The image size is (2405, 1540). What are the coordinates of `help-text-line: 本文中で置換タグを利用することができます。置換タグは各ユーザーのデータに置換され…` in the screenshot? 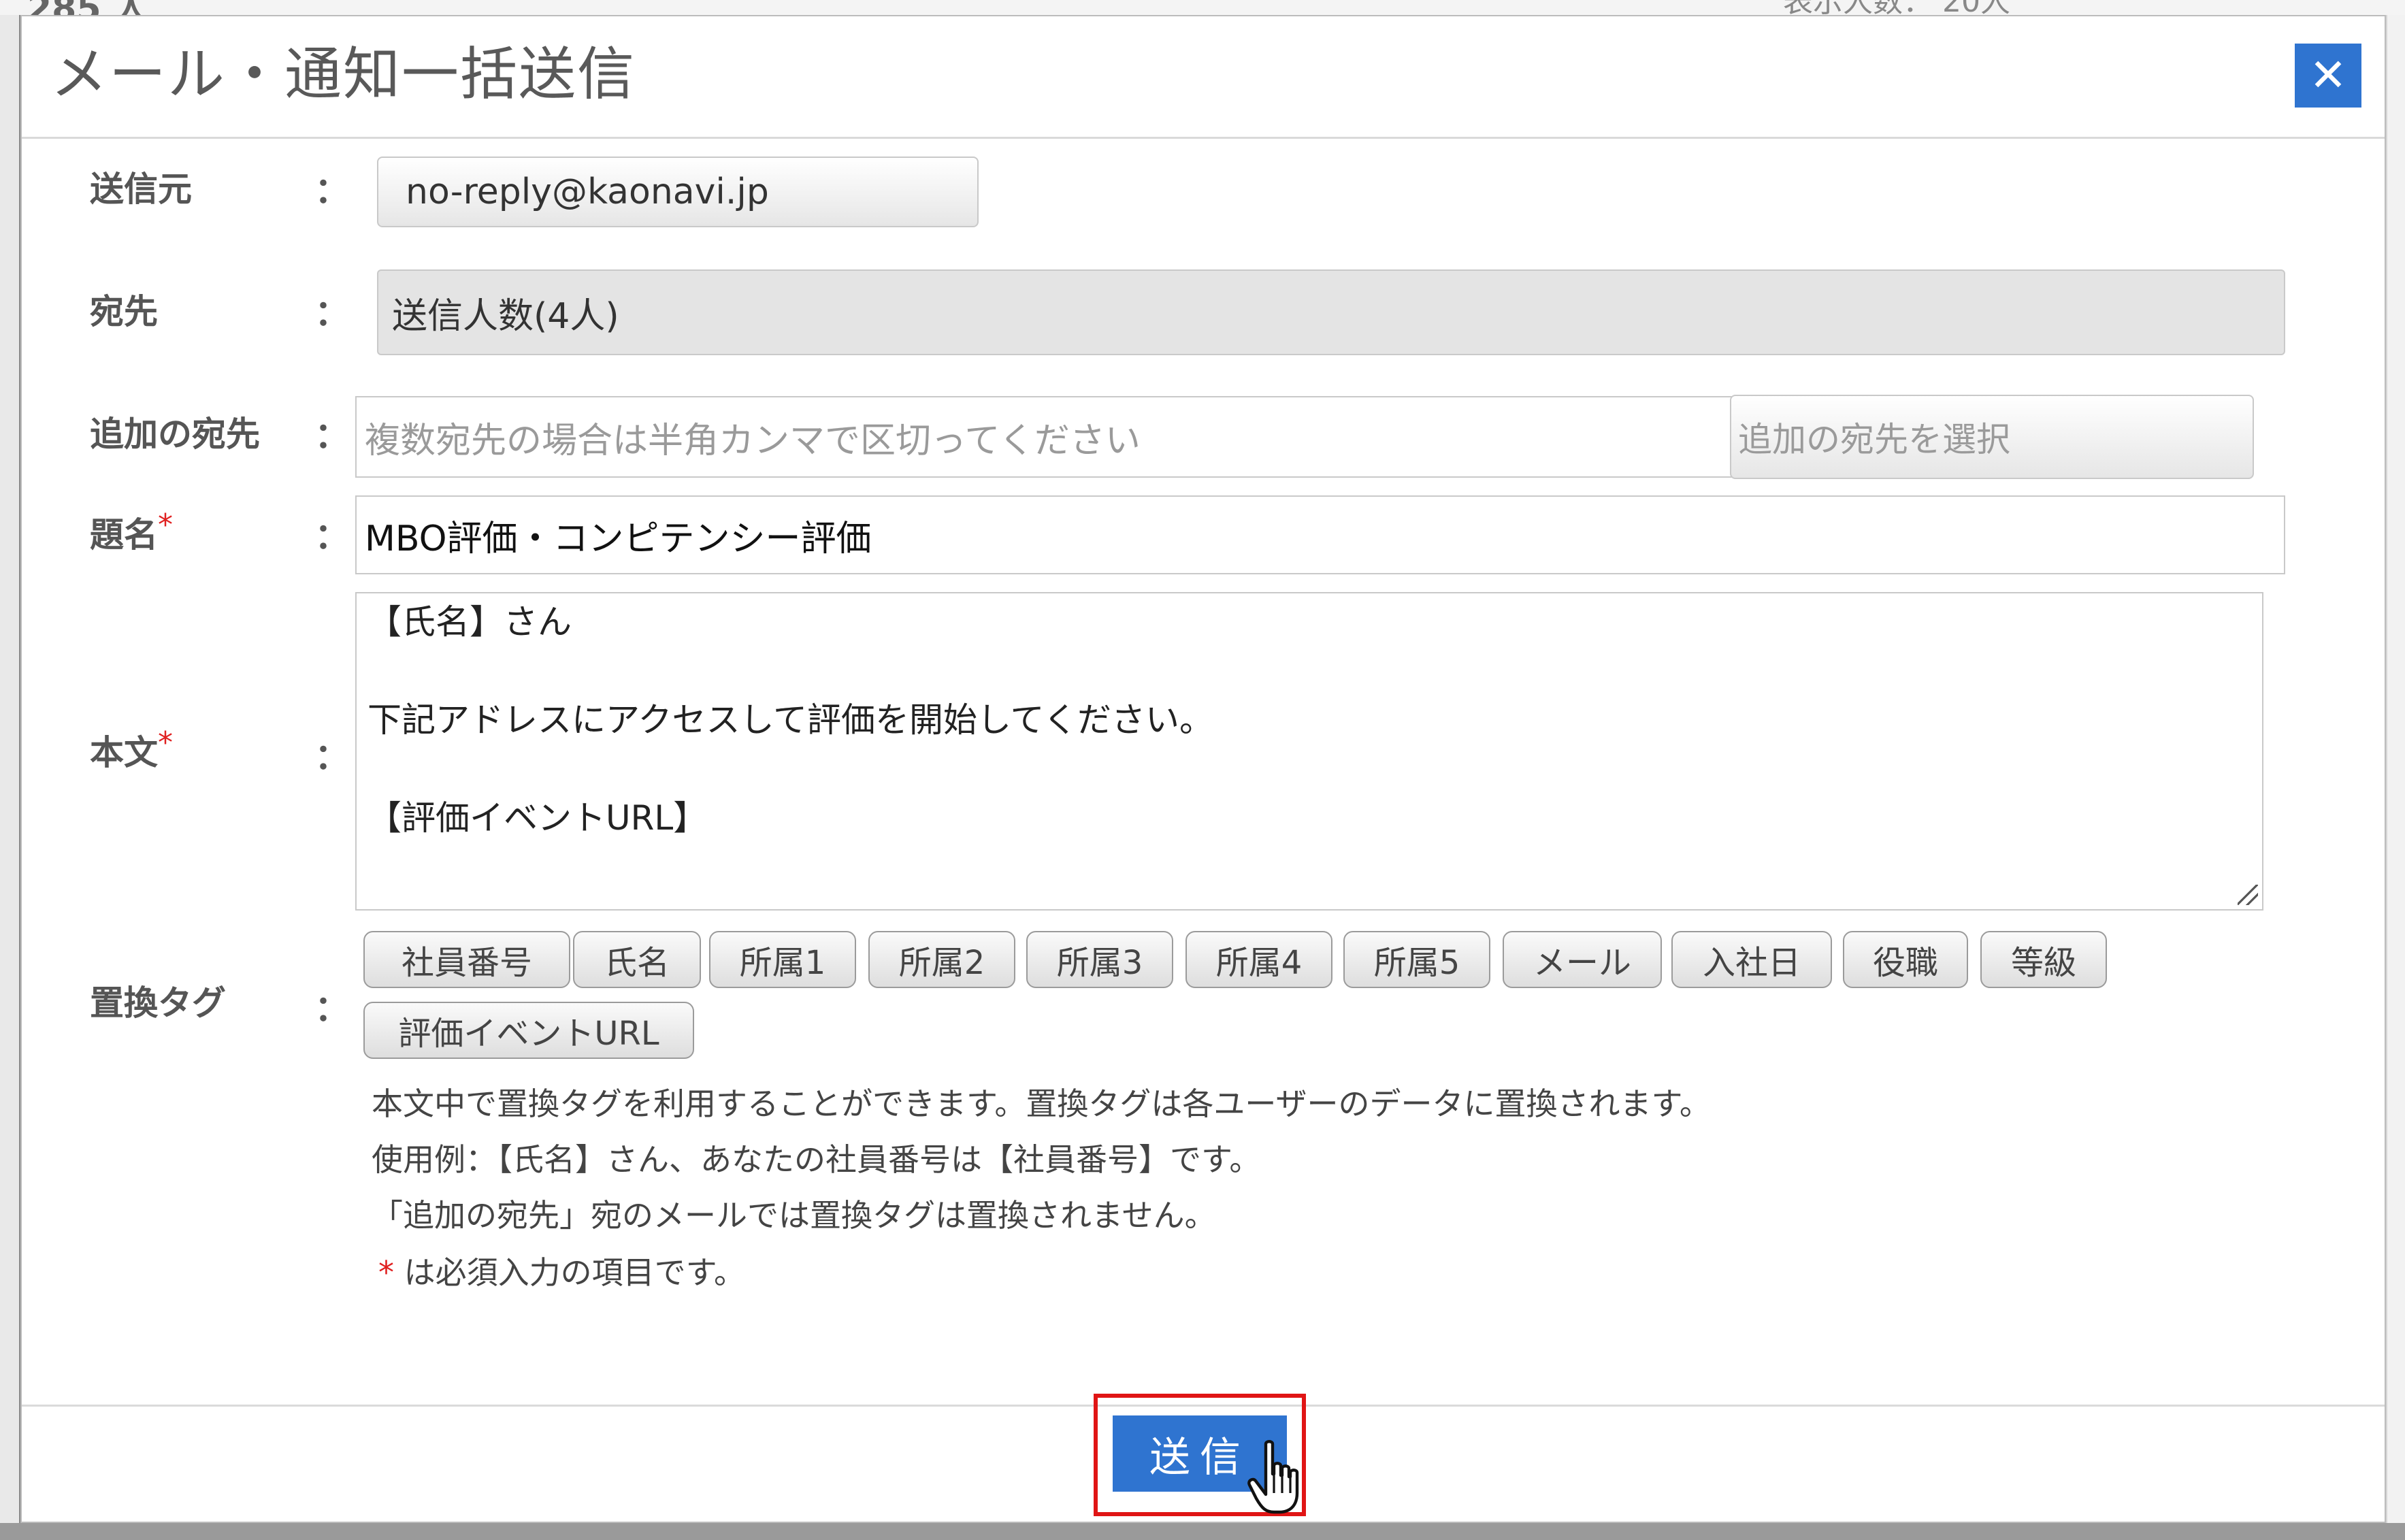 It's located at (1041, 1103).